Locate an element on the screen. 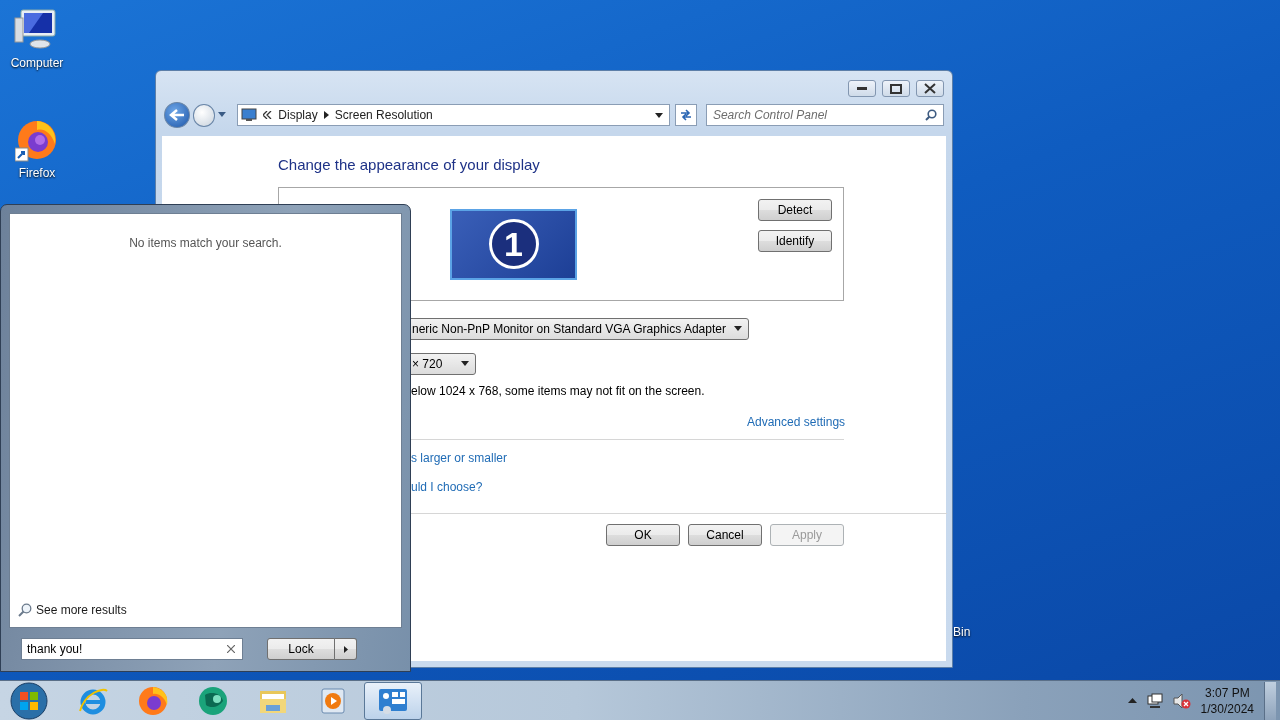  no-results-message: No items match your search. is located at coordinates (205, 243).